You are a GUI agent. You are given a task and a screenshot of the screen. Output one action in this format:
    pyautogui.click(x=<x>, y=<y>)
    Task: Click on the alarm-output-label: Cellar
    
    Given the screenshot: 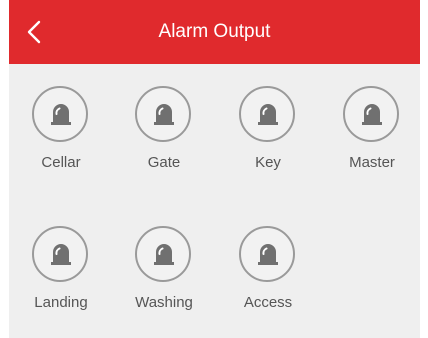 What is the action you would take?
    pyautogui.click(x=61, y=162)
    